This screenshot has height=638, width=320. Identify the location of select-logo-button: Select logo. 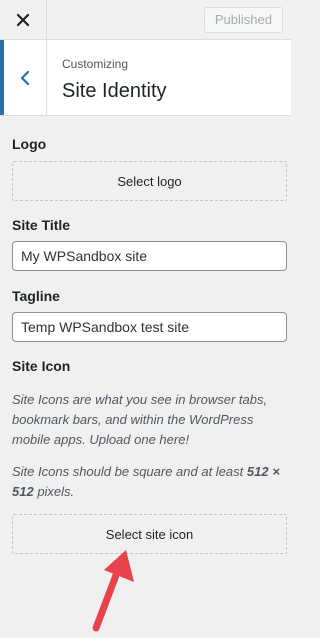
(149, 181).